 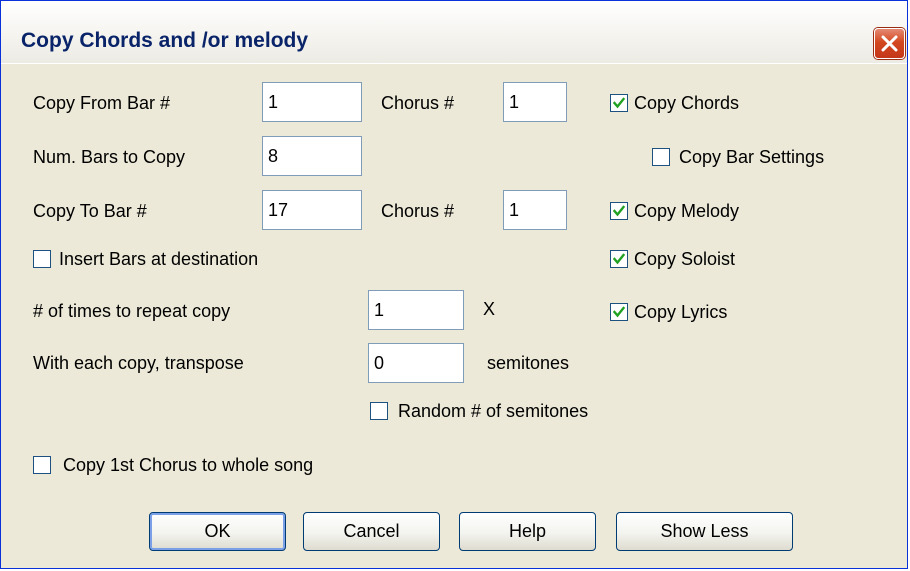 What do you see at coordinates (90, 211) in the screenshot?
I see `copy-to-bar-label: Copy To Bar #` at bounding box center [90, 211].